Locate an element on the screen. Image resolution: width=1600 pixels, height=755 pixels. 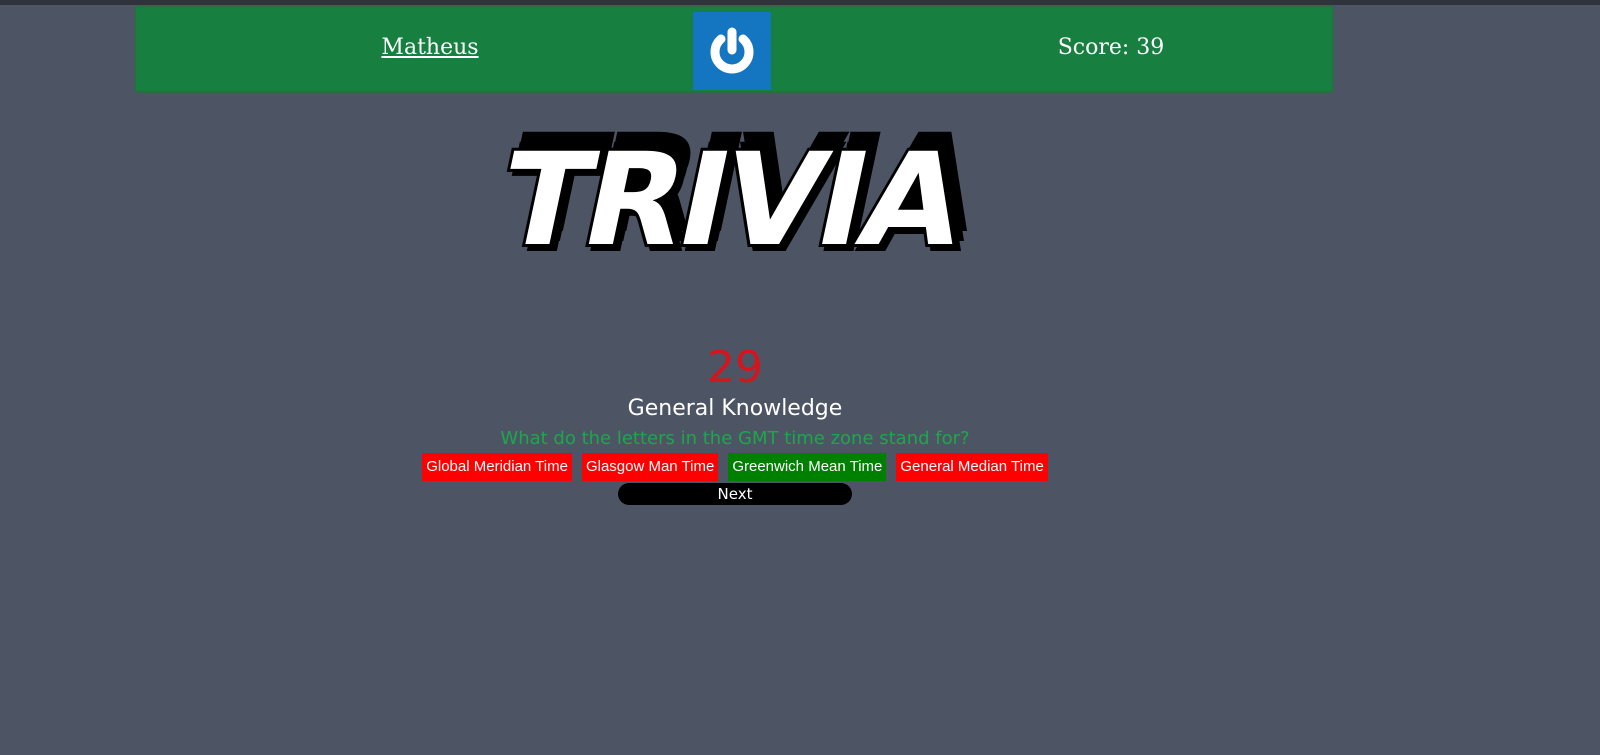
trivia-logo: TRIVIA TRIVIA TRIVIA TRIVIA is located at coordinates (735, 208).